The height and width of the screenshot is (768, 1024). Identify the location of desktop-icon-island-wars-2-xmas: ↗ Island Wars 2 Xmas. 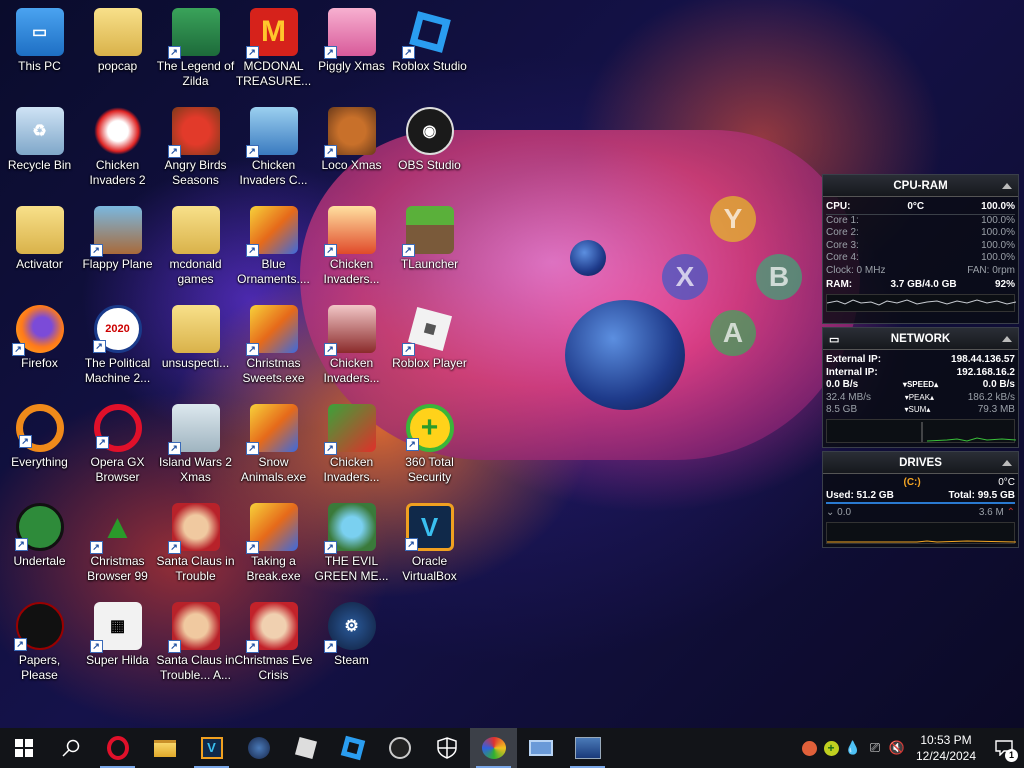
(195, 442).